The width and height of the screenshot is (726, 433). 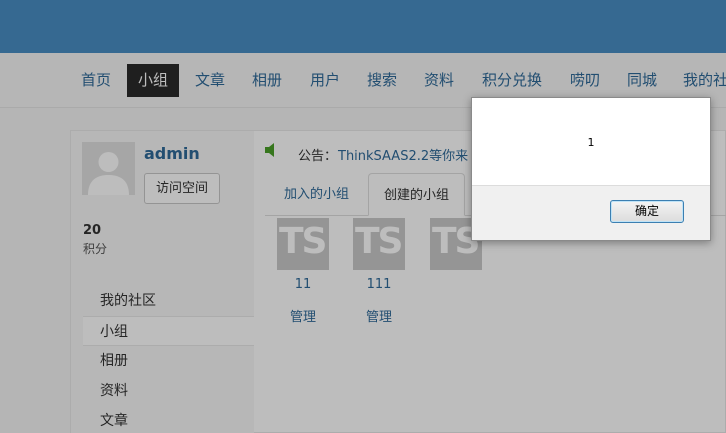 I want to click on dialog-footer: 确定, so click(x=591, y=212).